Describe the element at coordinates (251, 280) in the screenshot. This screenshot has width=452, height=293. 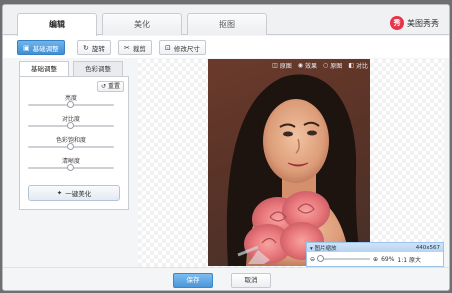
I see `cancel-button: 取消` at that location.